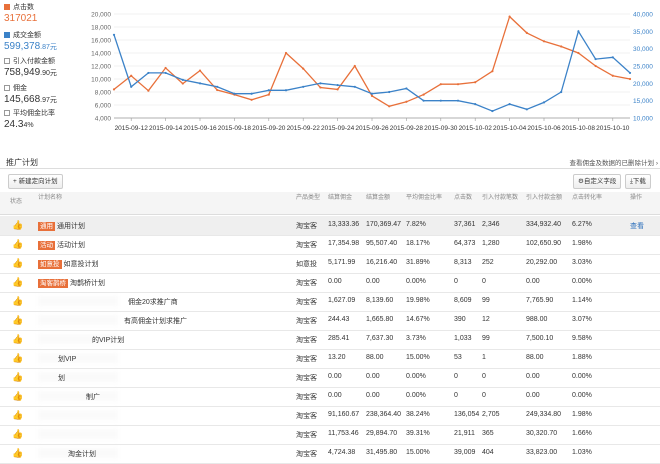 The height and width of the screenshot is (464, 660). What do you see at coordinates (533, 395) in the screenshot?
I see `pay-cell: 0.00` at bounding box center [533, 395].